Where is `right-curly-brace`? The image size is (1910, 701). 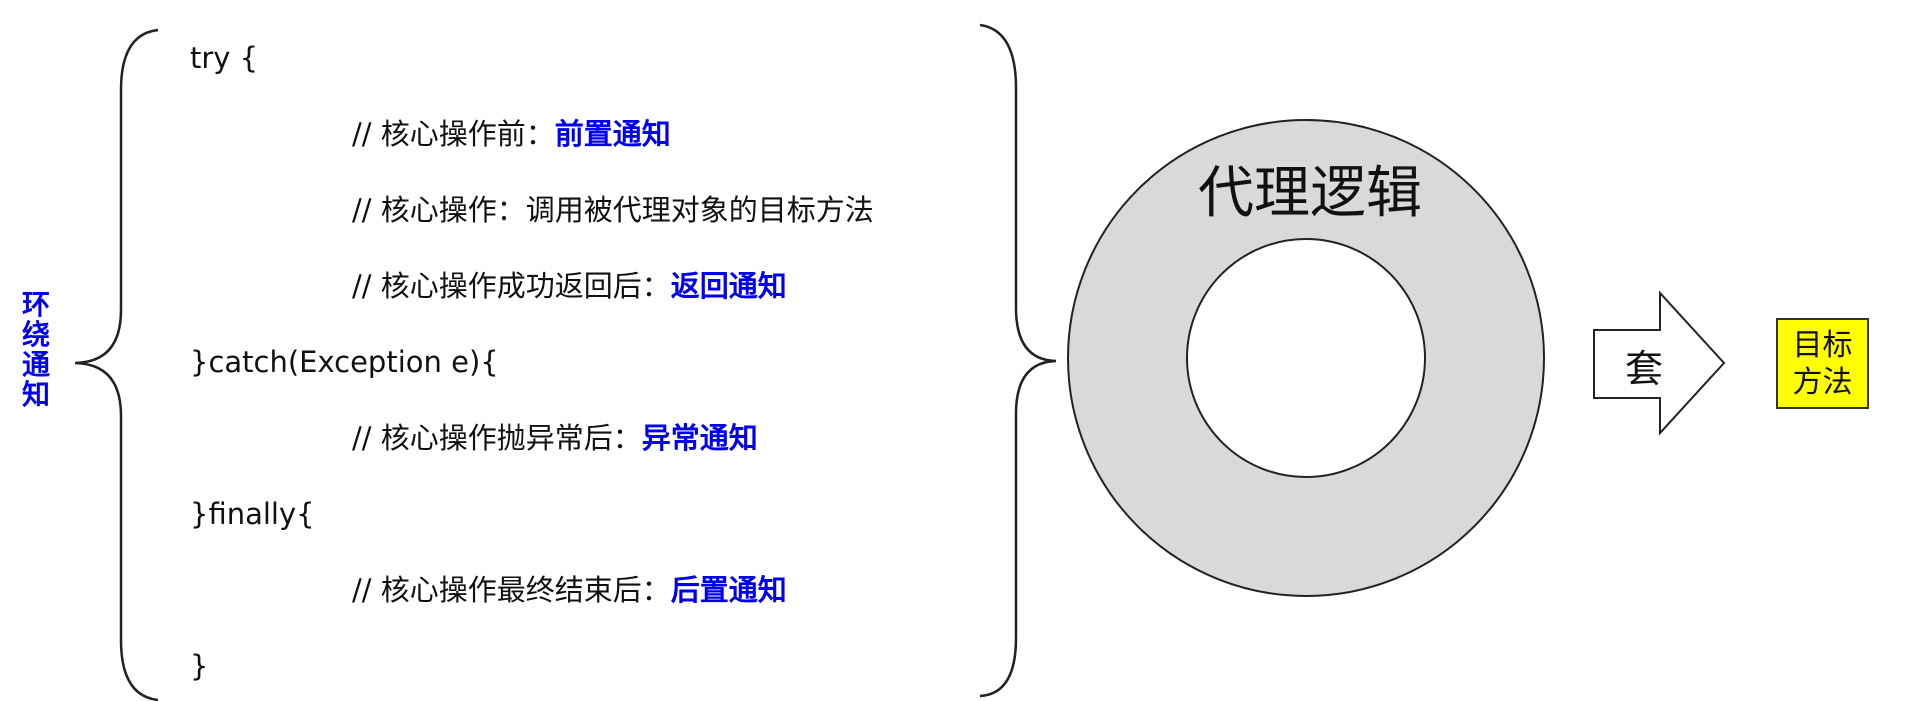
right-curly-brace is located at coordinates (1018, 360).